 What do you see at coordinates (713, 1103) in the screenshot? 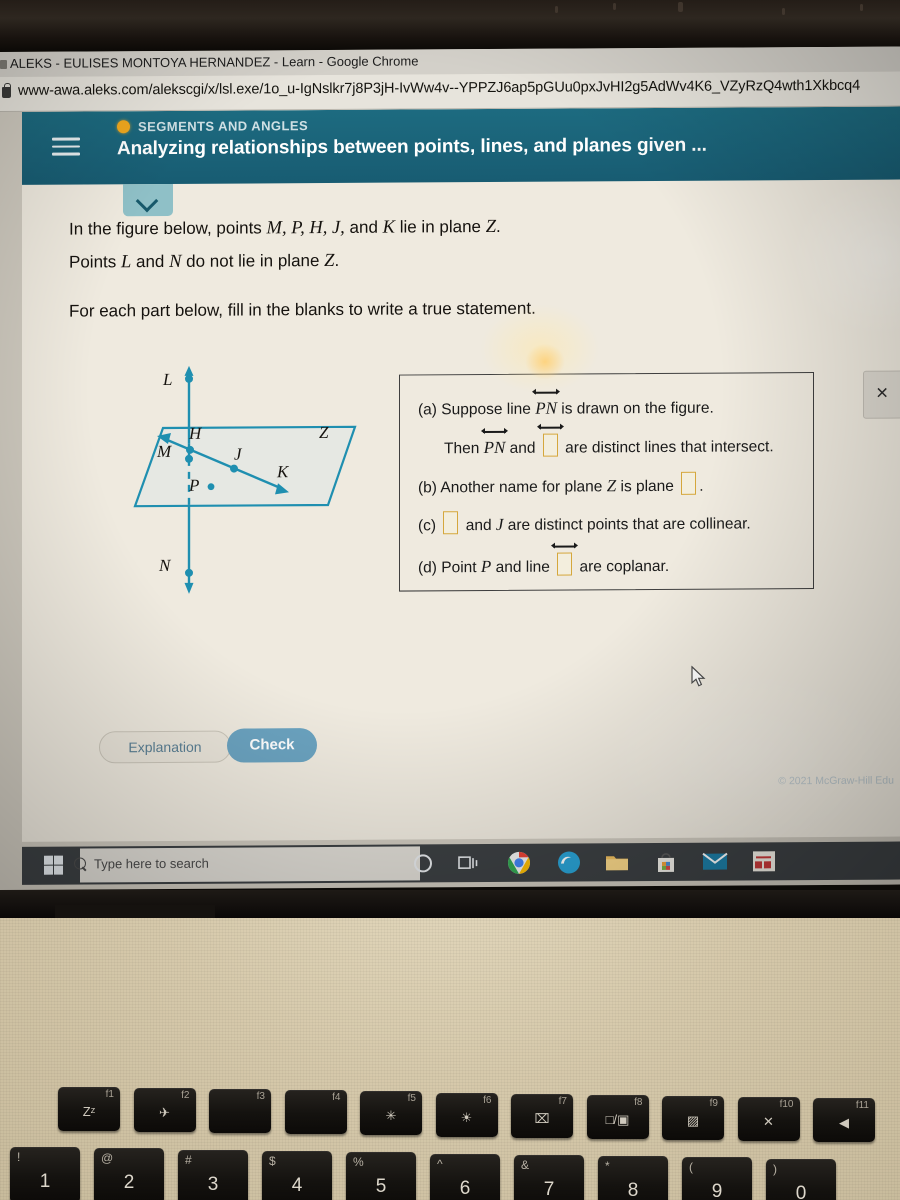
I see `key-fn-label: f9` at bounding box center [713, 1103].